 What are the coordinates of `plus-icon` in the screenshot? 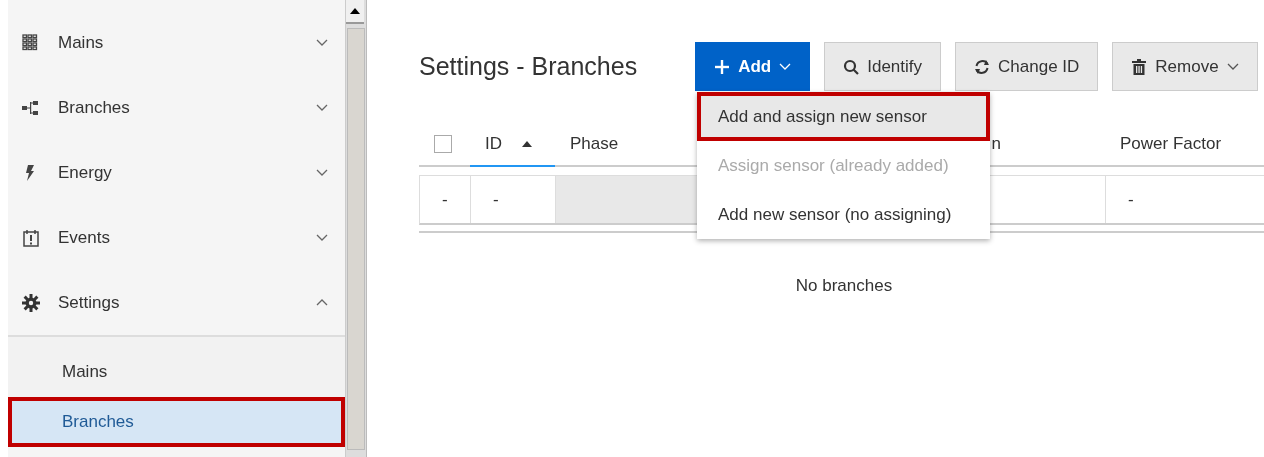 It's located at (722, 66).